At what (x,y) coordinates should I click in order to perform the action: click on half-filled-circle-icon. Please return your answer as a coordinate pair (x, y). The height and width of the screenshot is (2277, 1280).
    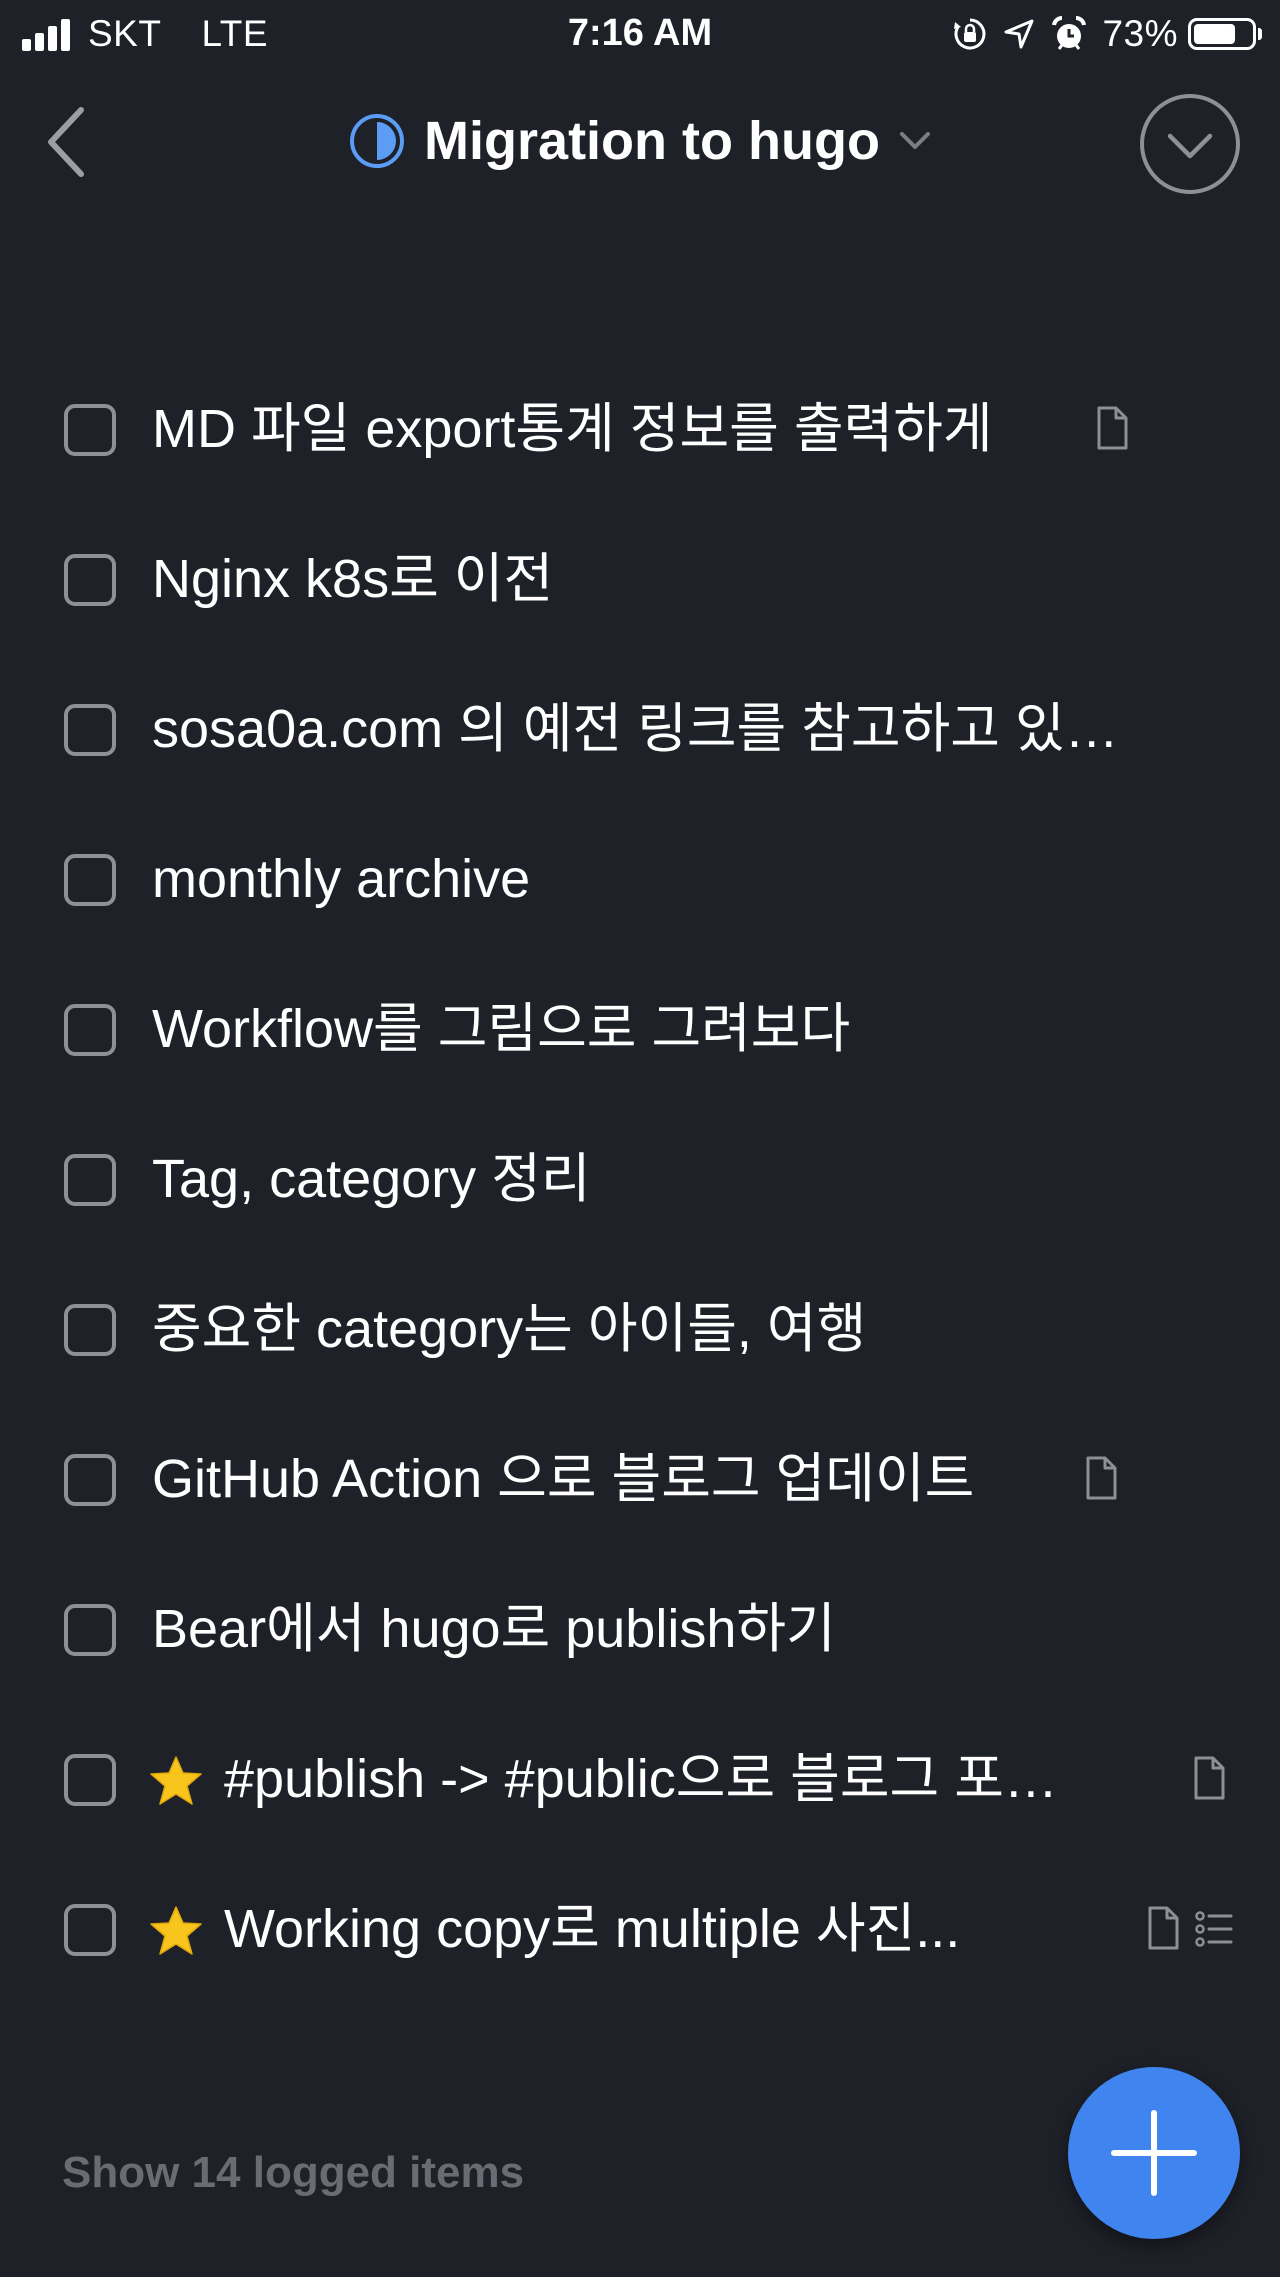
    Looking at the image, I should click on (377, 141).